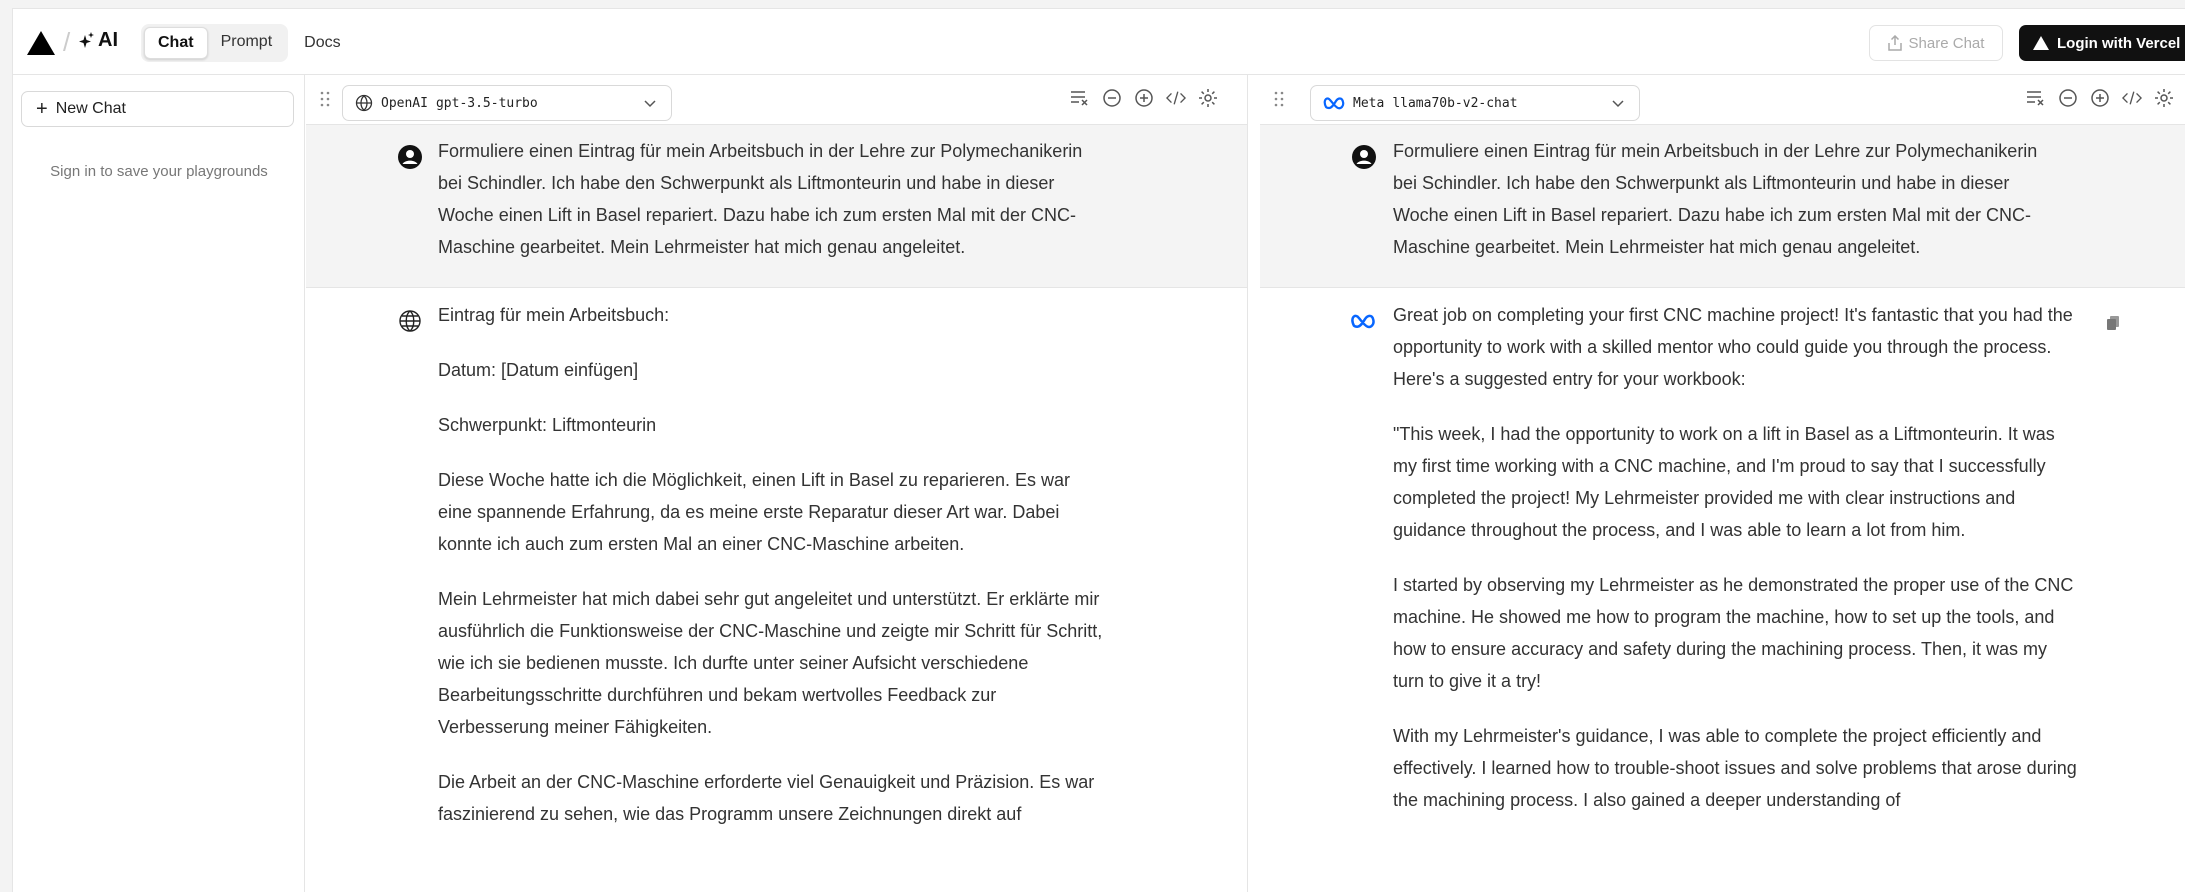 The image size is (2185, 892). Describe the element at coordinates (90, 108) in the screenshot. I see `new-chat-label: New Chat` at that location.